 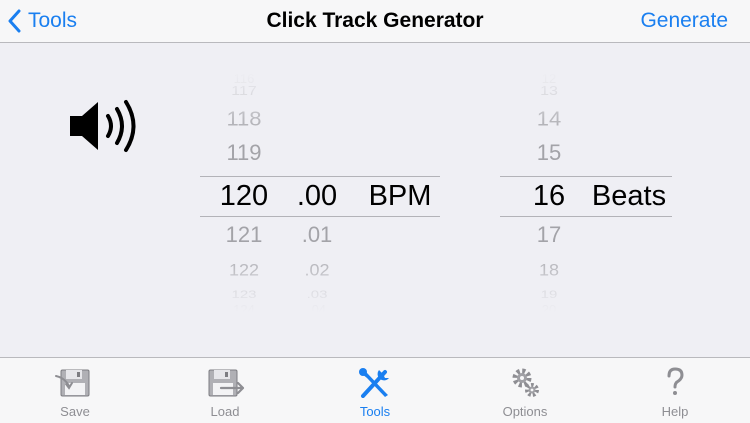 What do you see at coordinates (549, 234) in the screenshot?
I see `beats-row: 17` at bounding box center [549, 234].